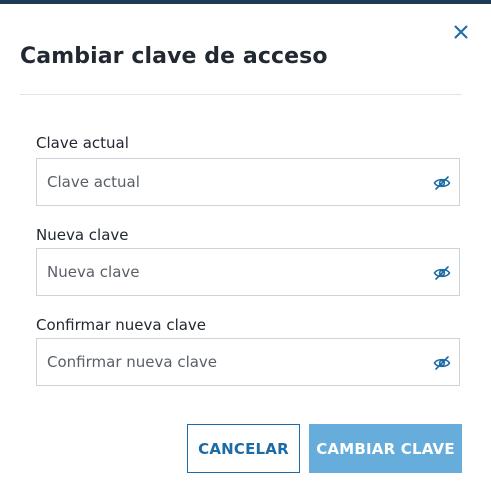 The image size is (491, 503). Describe the element at coordinates (121, 325) in the screenshot. I see `confirm-password-label: Confirmar nueva clave` at that location.